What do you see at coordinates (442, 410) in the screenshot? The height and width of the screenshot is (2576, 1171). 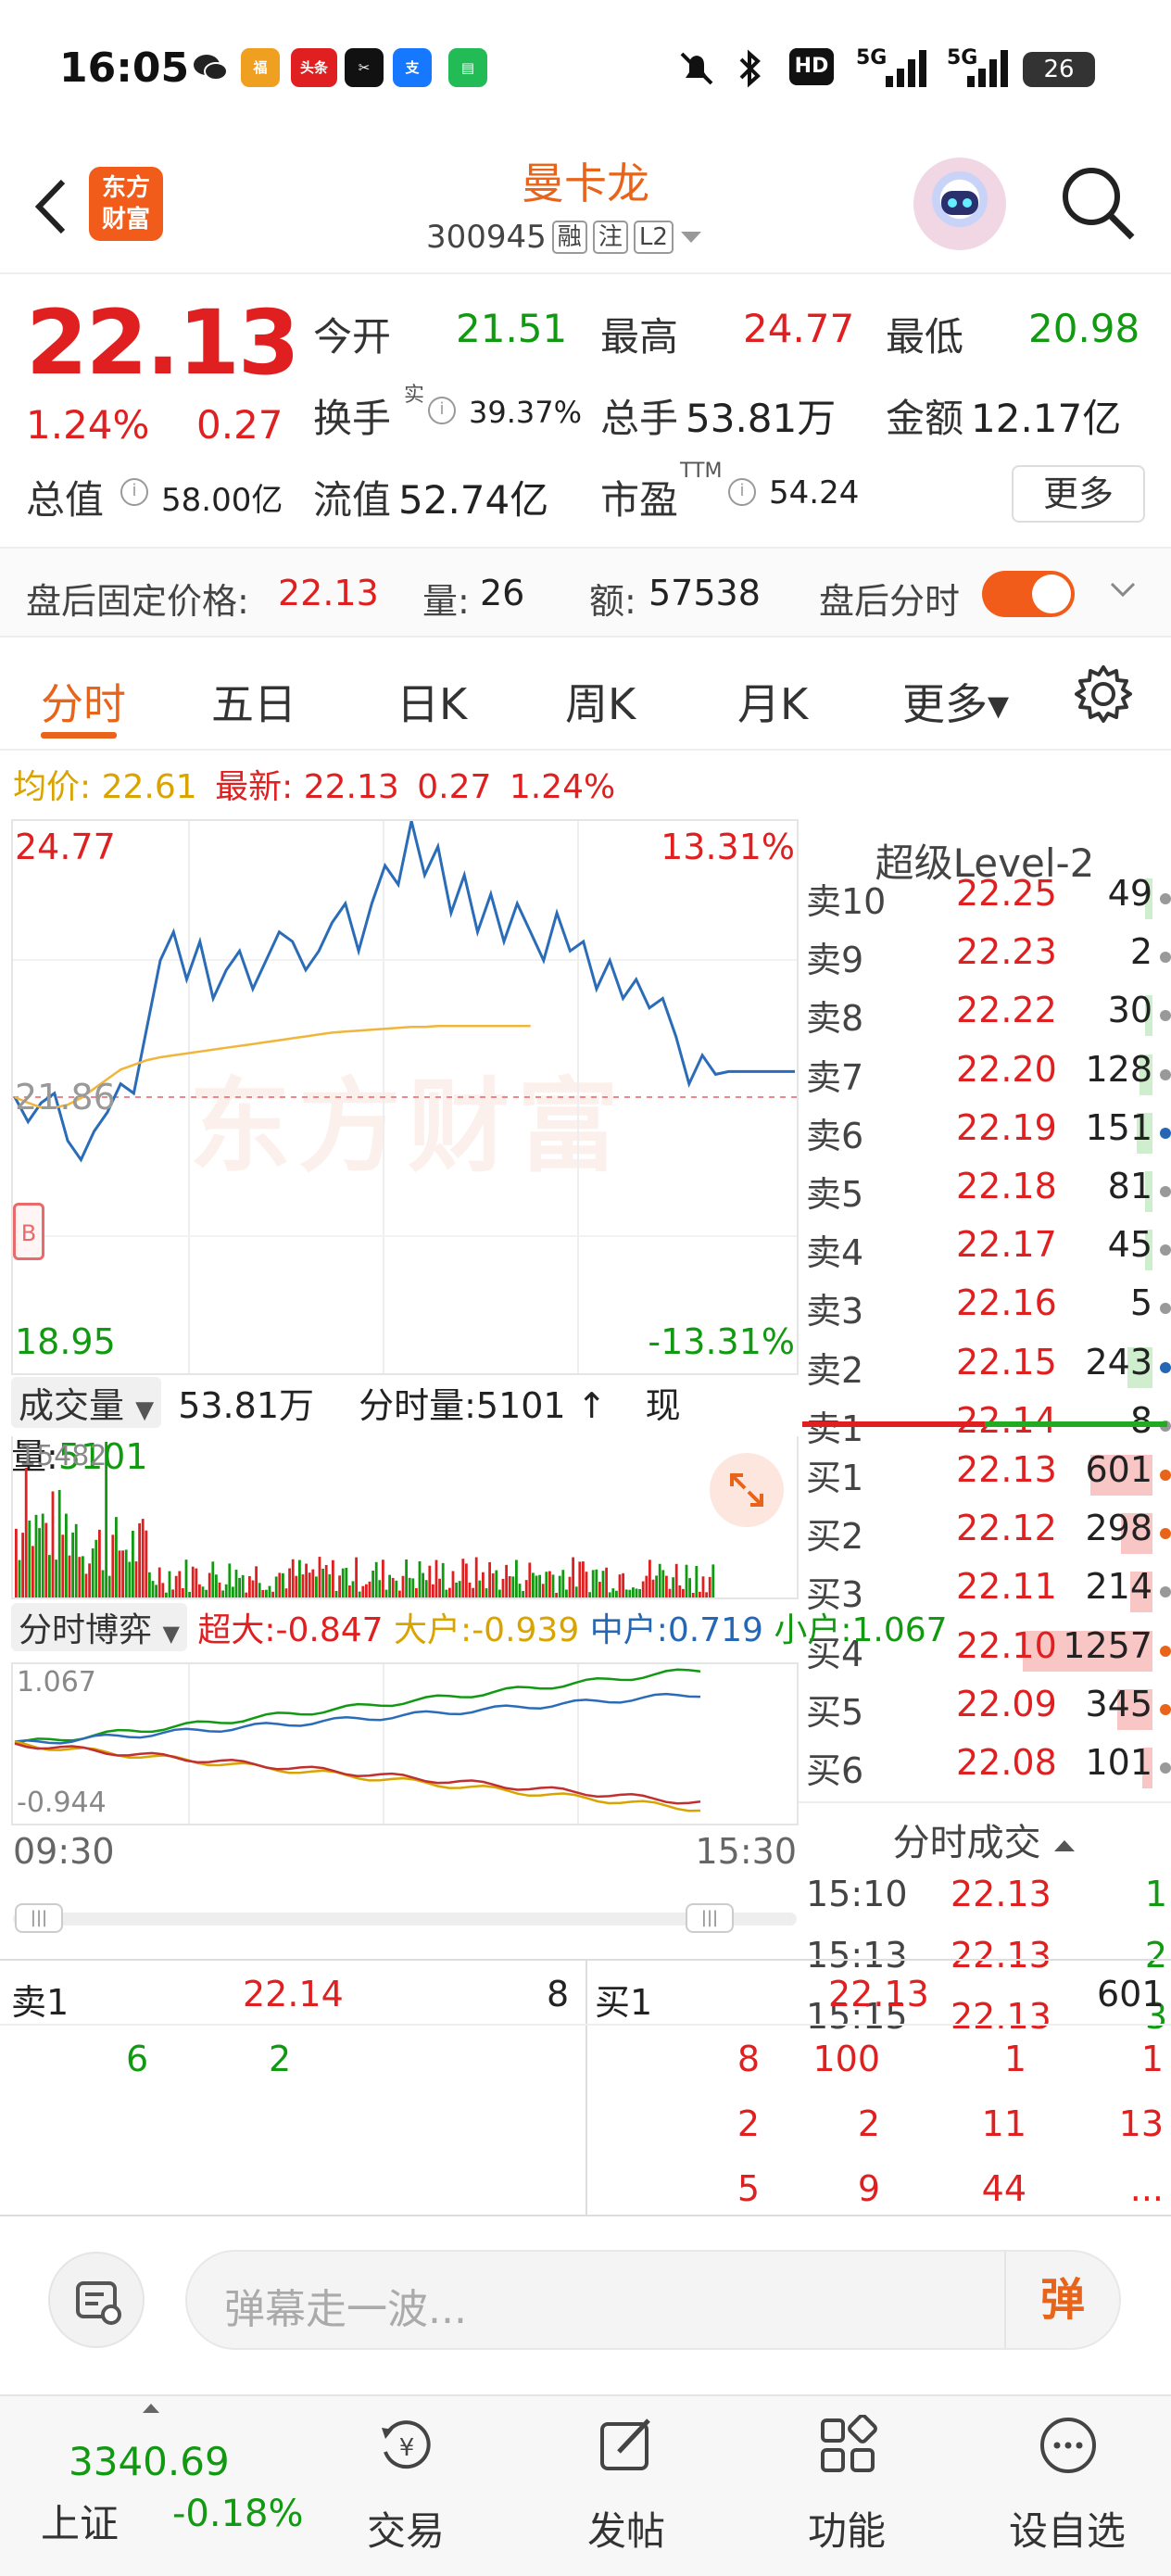 I see `info-icon: i` at bounding box center [442, 410].